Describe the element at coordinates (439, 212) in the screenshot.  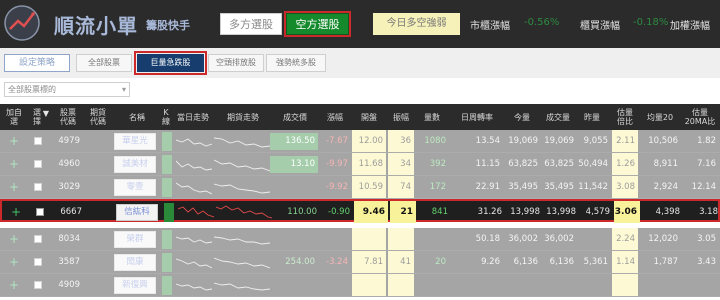
I see `volume-count: 841` at that location.